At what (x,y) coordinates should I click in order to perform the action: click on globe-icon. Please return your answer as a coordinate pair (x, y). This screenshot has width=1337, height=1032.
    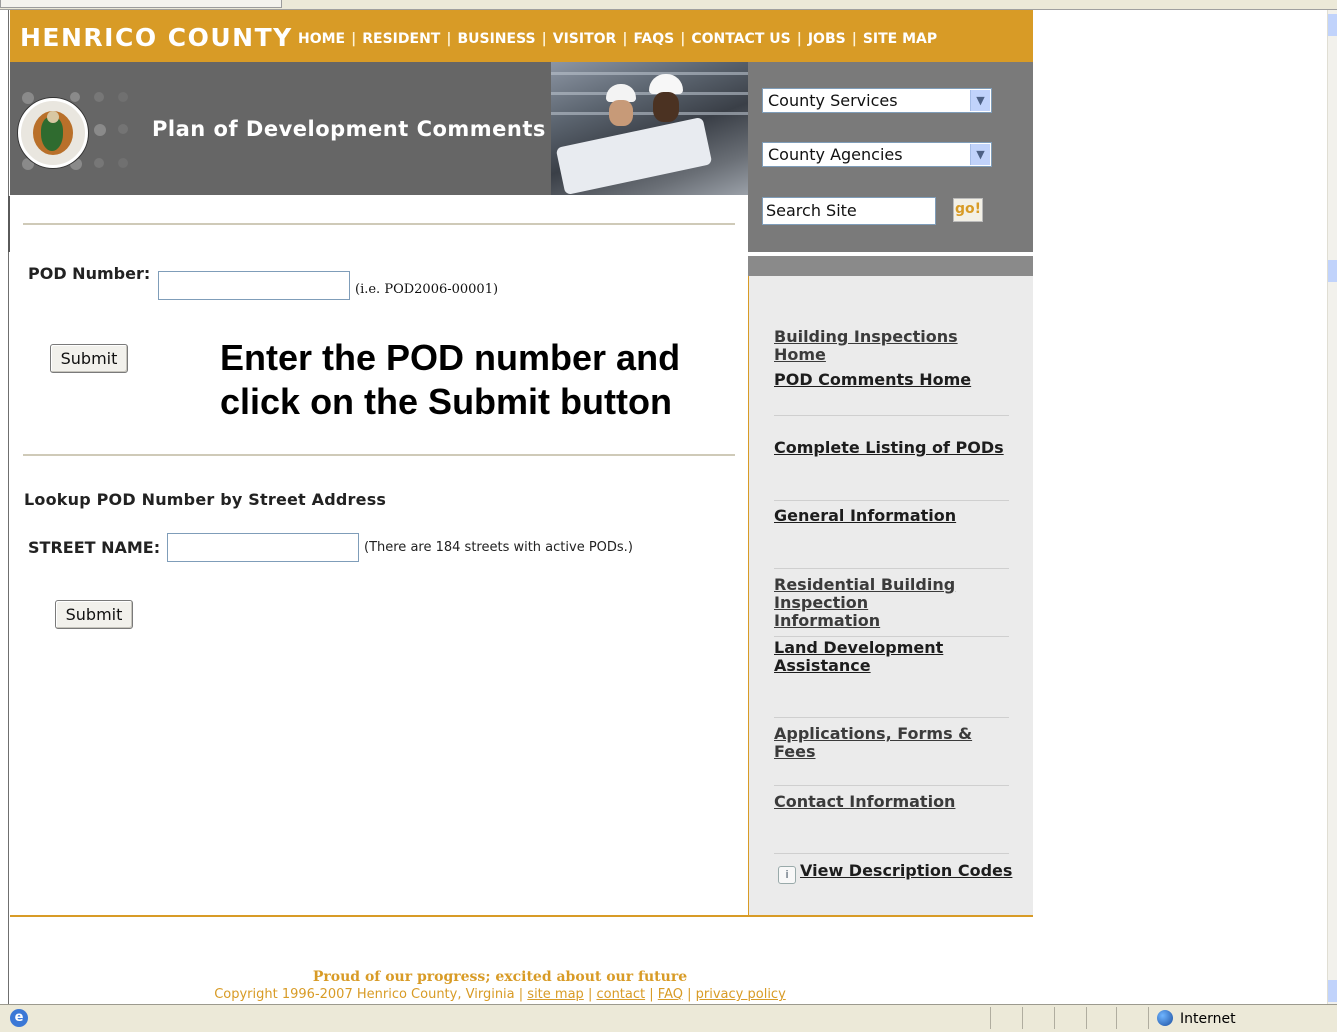
    Looking at the image, I should click on (1165, 1018).